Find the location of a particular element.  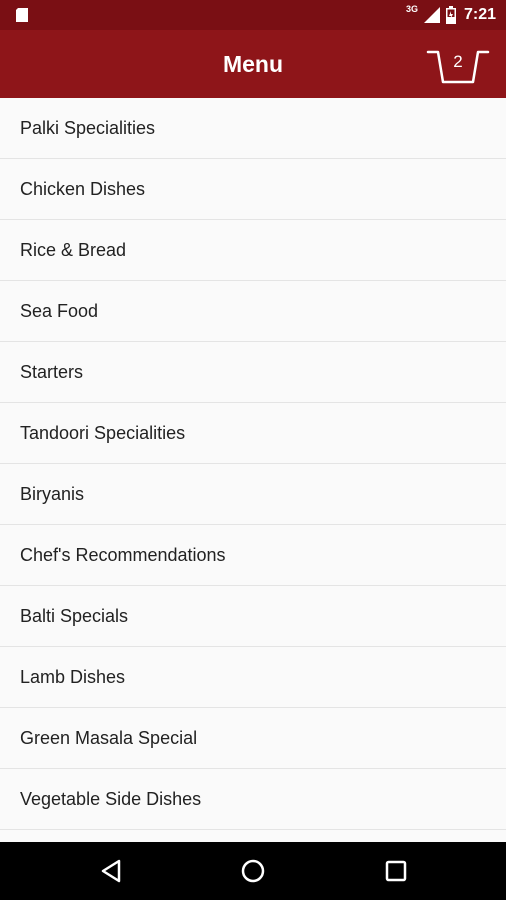

menu-category-item: Balti Specials is located at coordinates (253, 616).